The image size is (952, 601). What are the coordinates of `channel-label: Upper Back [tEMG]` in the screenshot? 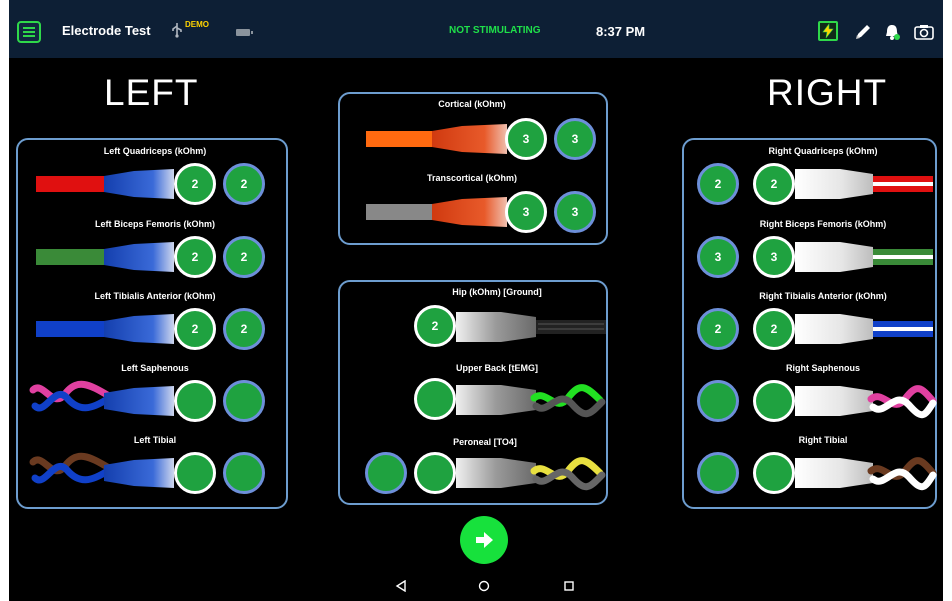 It's located at (497, 368).